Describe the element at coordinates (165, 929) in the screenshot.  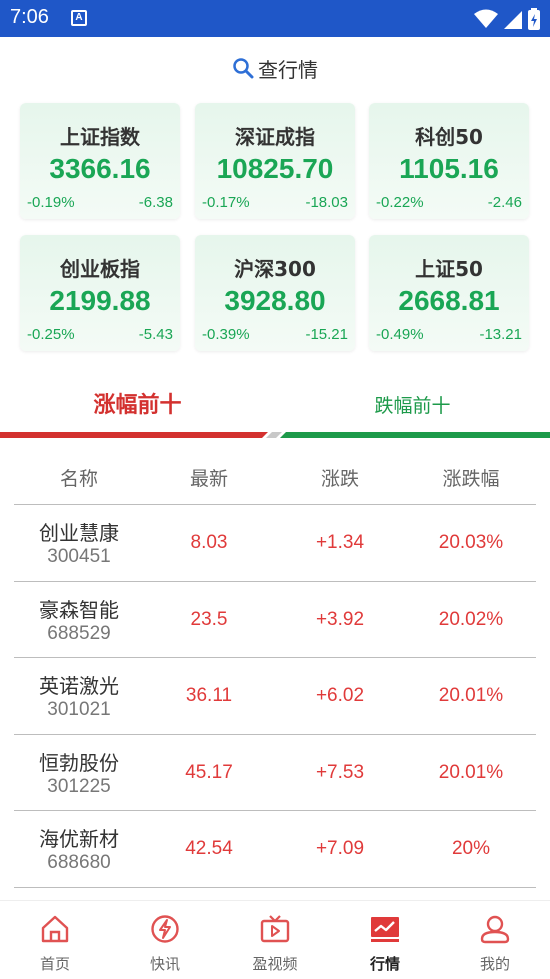
I see `flash-news-icon` at that location.